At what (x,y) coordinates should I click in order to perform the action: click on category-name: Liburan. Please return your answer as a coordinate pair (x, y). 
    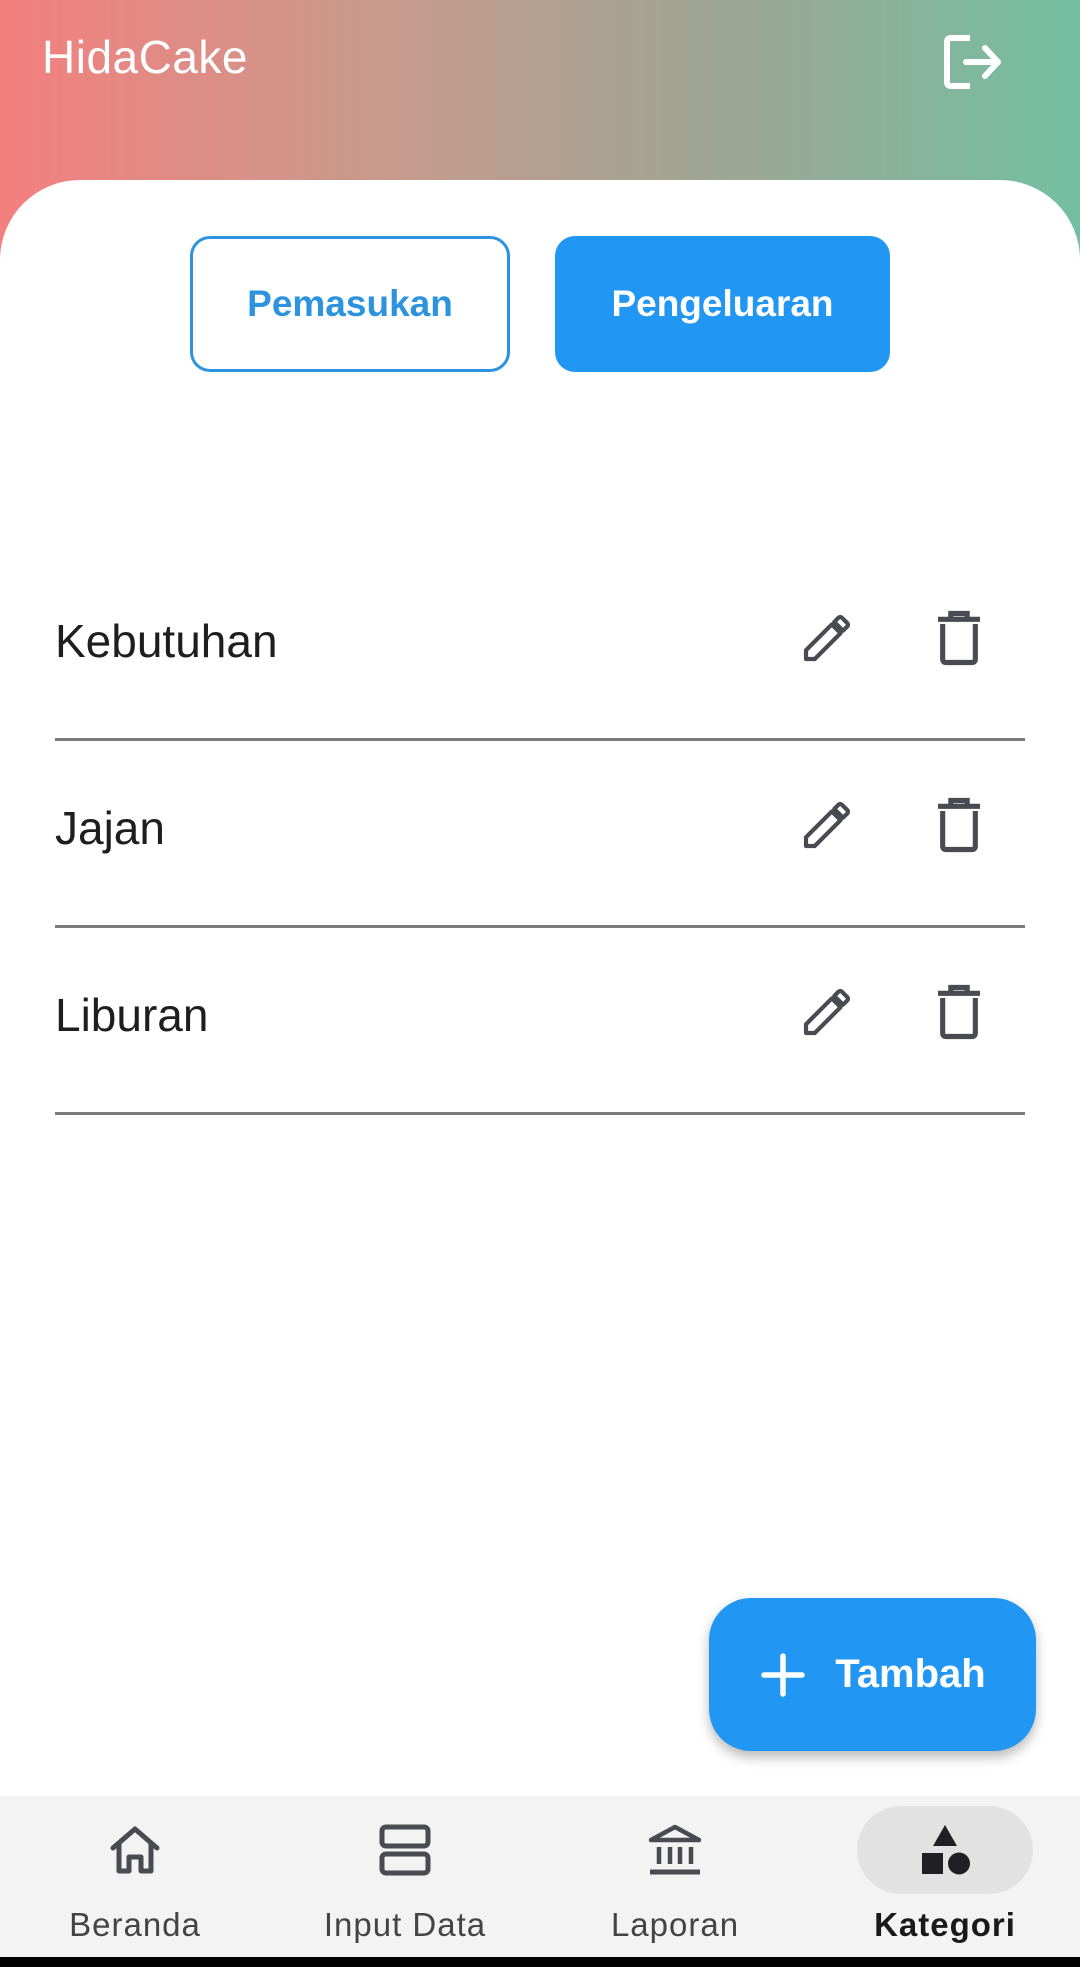
    Looking at the image, I should click on (132, 1015).